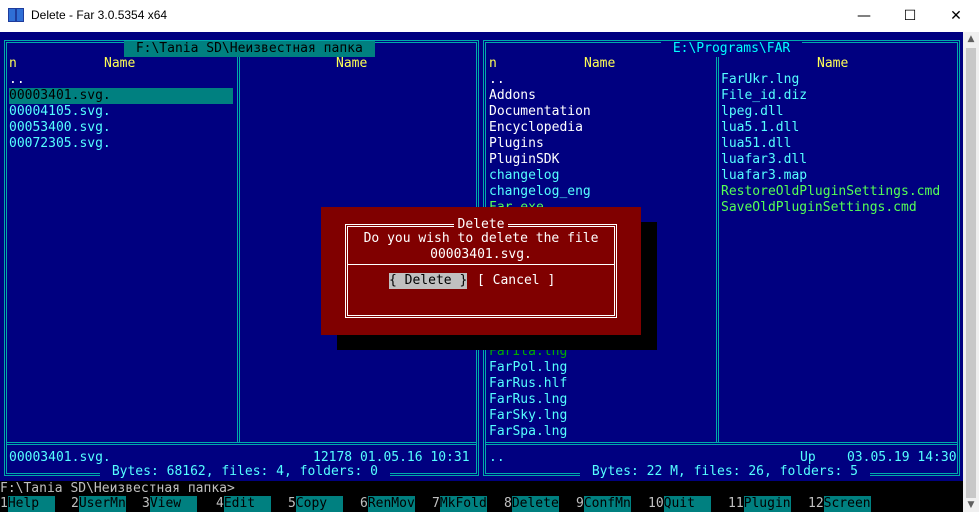  What do you see at coordinates (481, 264) in the screenshot?
I see `dialog-separator` at bounding box center [481, 264].